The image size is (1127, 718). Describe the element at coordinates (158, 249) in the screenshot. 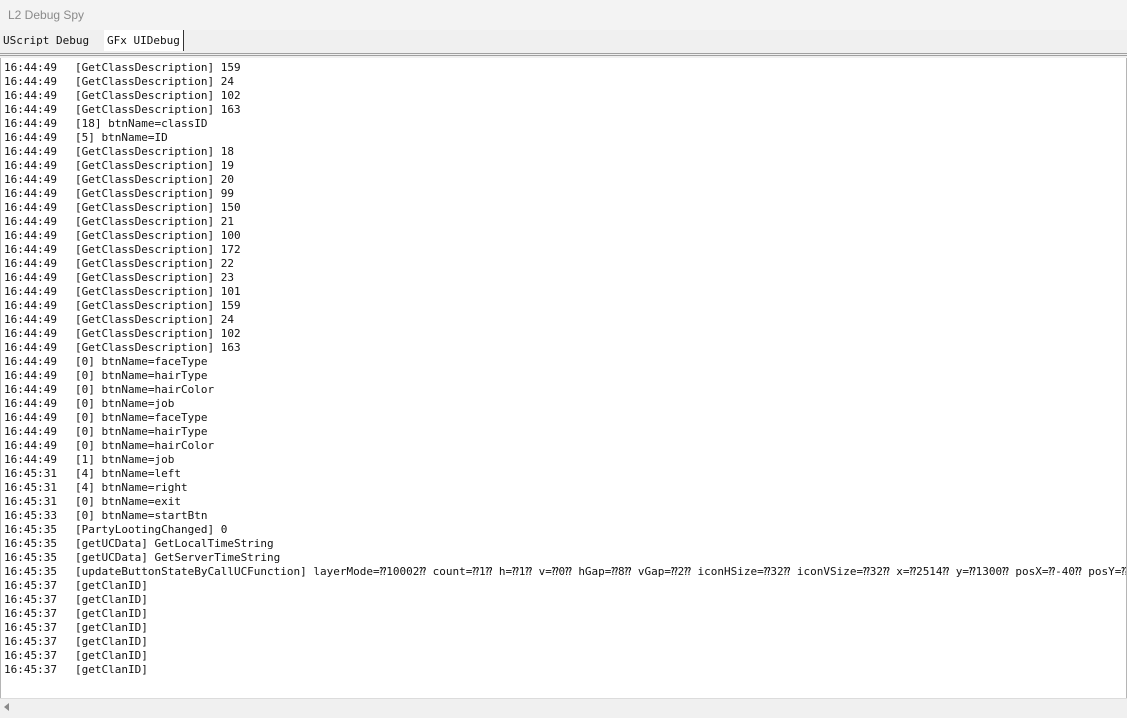

I see `log-message: [GetClassDescription] 172` at that location.